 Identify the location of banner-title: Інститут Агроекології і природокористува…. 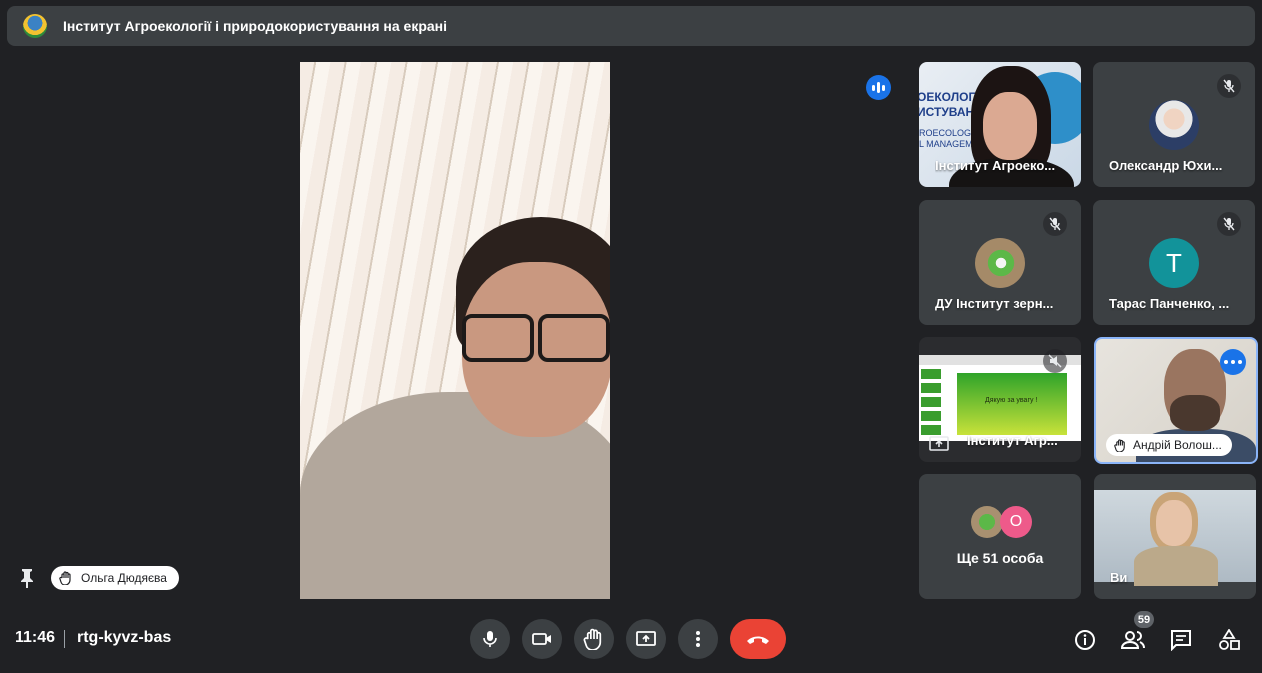
(255, 26).